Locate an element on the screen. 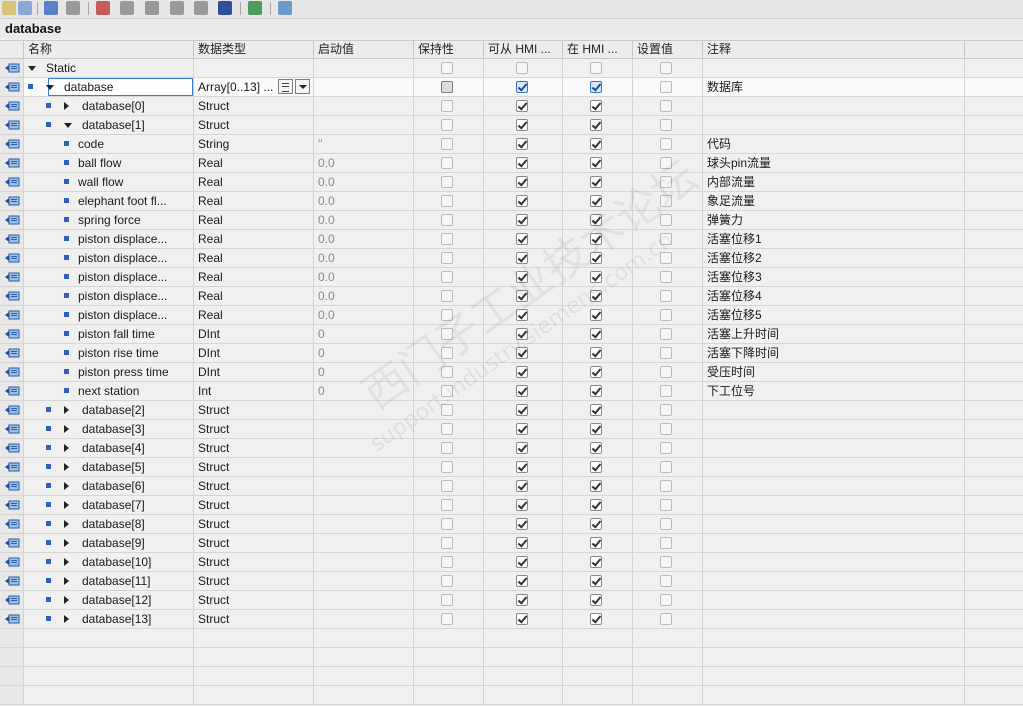  name-cell: database is located at coordinates (109, 87).